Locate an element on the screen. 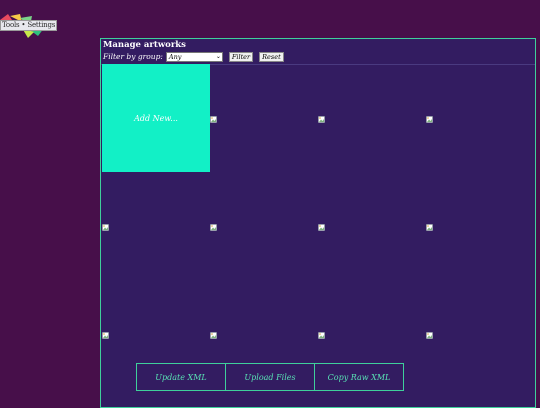 The height and width of the screenshot is (408, 540). panel-title: Manage artworks is located at coordinates (144, 45).